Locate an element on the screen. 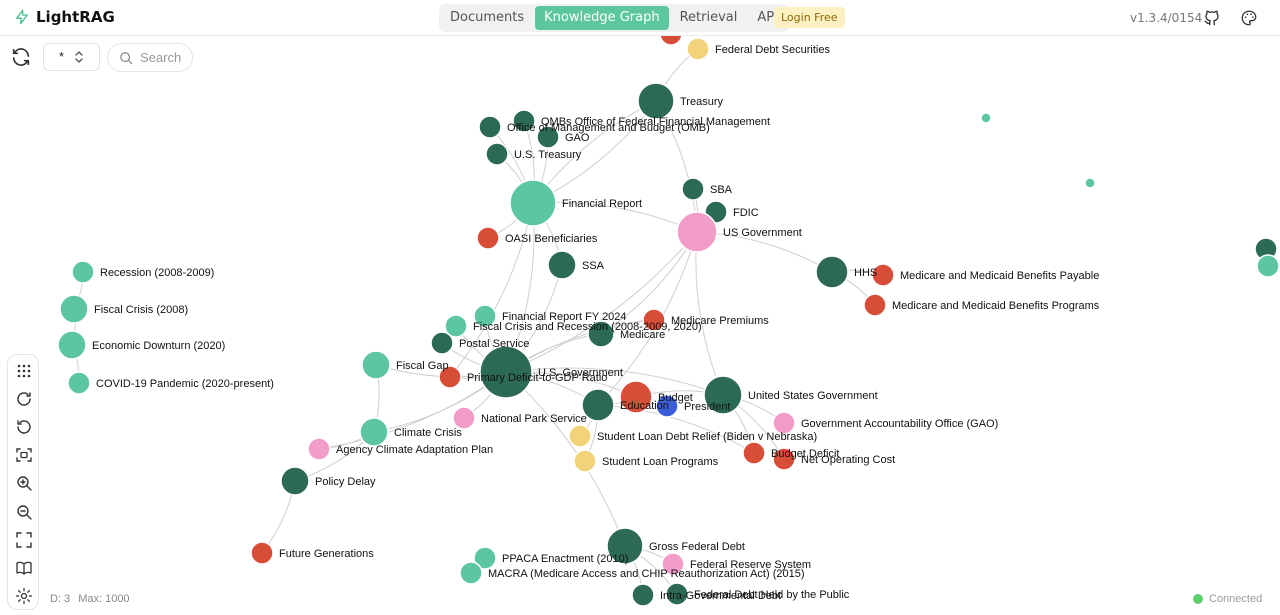 Image resolution: width=1280 pixels, height=615 pixels. rotate-clockwise-icon is located at coordinates (24, 399).